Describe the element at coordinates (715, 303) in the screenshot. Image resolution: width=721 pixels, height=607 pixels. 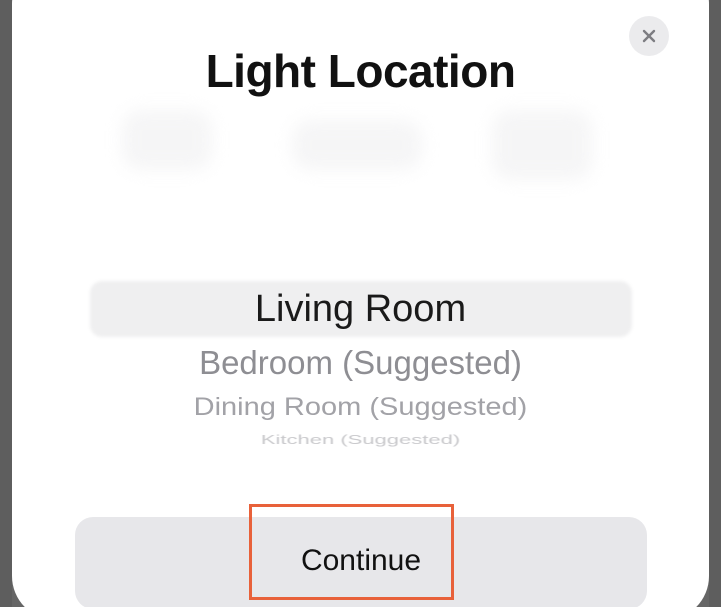
I see `dimmed-background-right` at that location.